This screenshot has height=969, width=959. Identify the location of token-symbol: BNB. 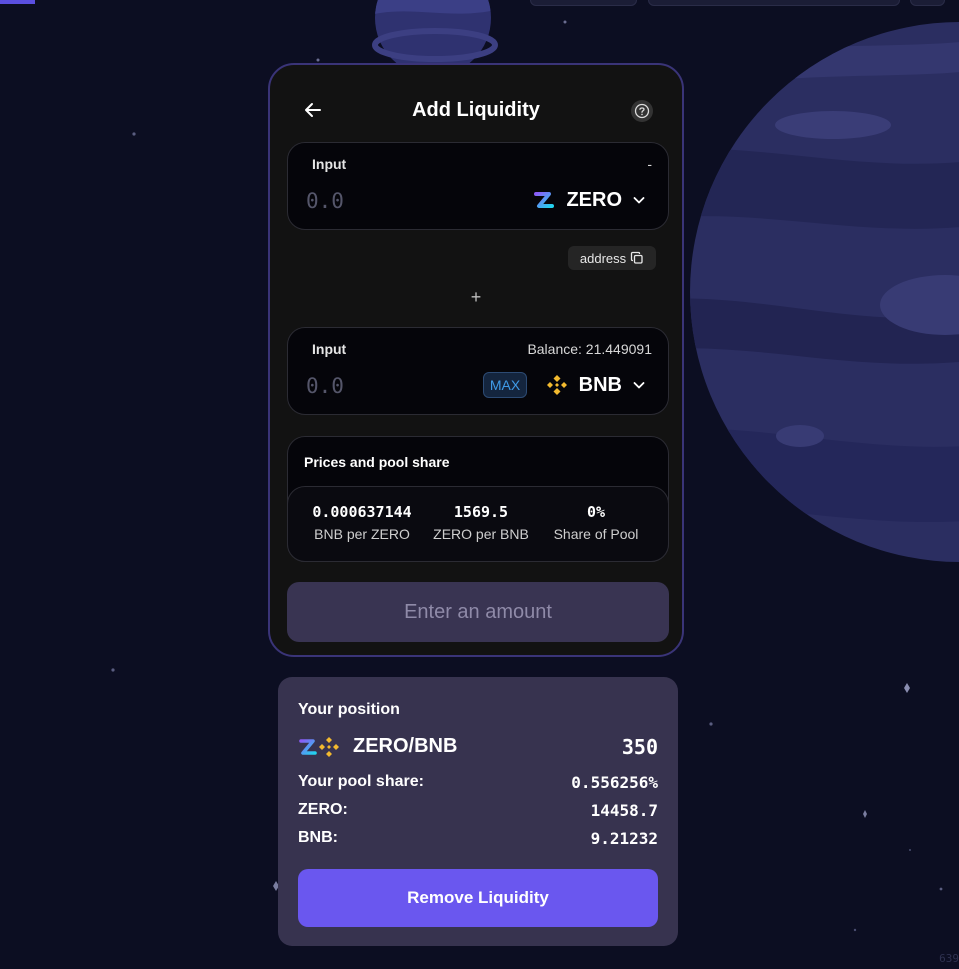
(600, 384).